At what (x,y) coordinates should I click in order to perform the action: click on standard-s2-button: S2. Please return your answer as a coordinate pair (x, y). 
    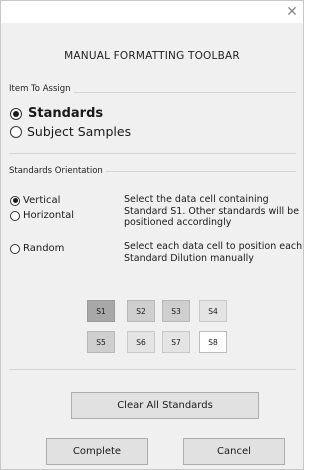
    Looking at the image, I should click on (141, 311).